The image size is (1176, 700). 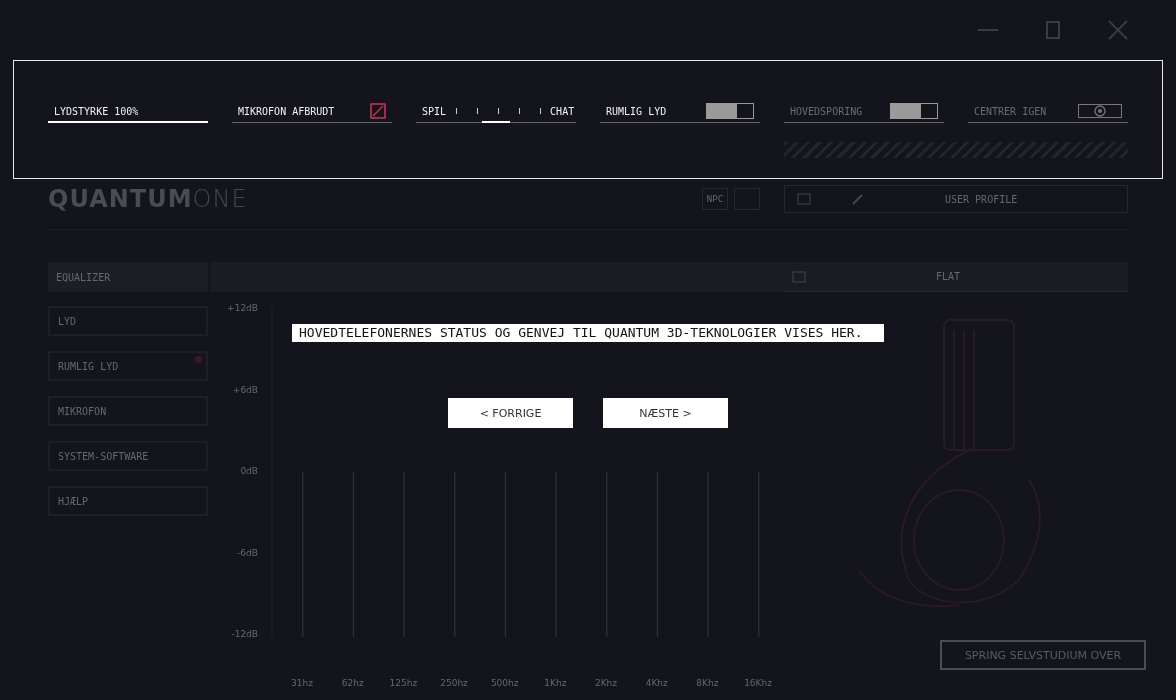 What do you see at coordinates (242, 308) in the screenshot?
I see `axis-label: +12dB` at bounding box center [242, 308].